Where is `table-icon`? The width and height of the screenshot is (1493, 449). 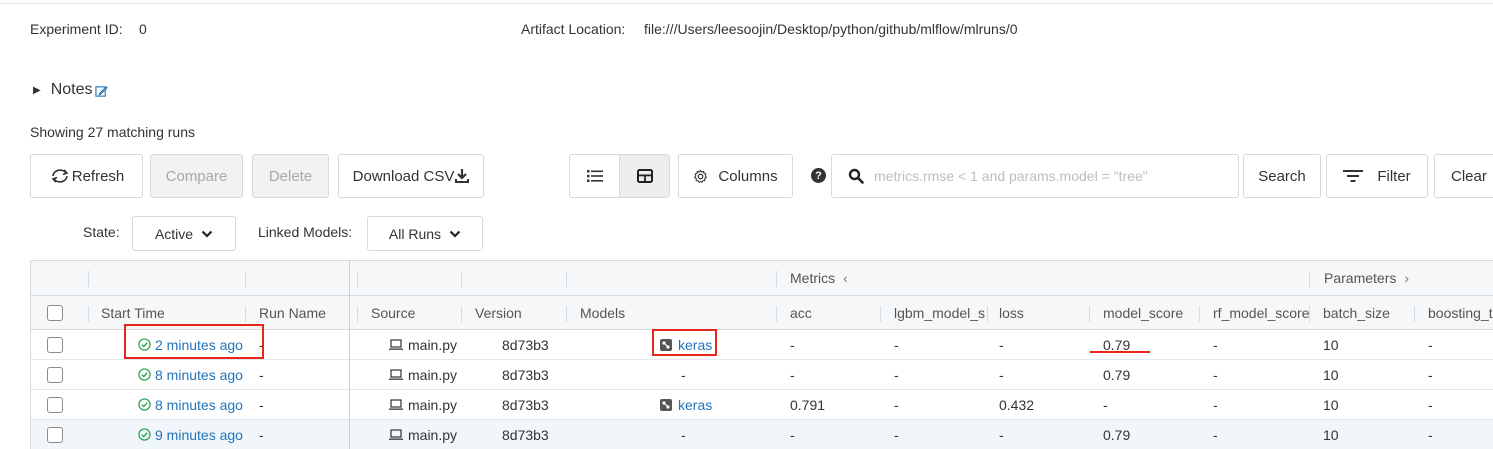
table-icon is located at coordinates (644, 176).